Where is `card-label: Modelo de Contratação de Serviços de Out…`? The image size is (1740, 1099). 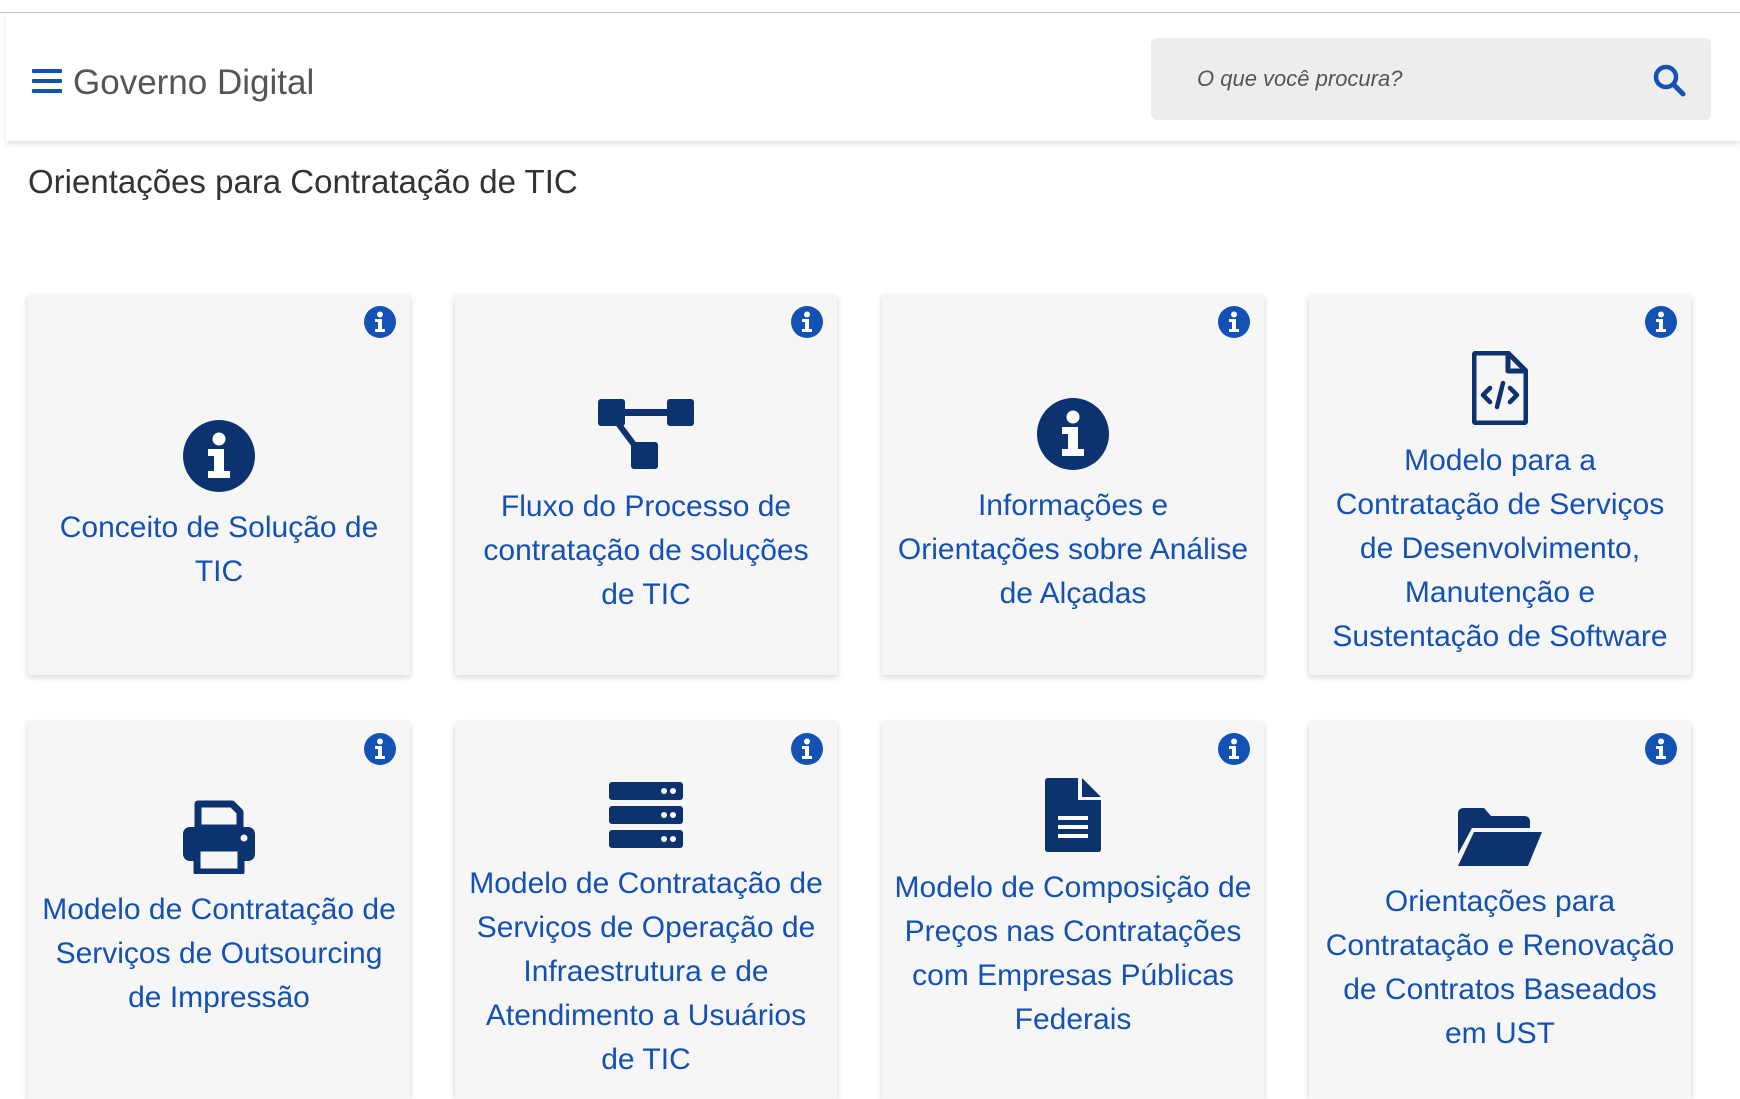
card-label: Modelo de Contratação de Serviços de Out… is located at coordinates (219, 953).